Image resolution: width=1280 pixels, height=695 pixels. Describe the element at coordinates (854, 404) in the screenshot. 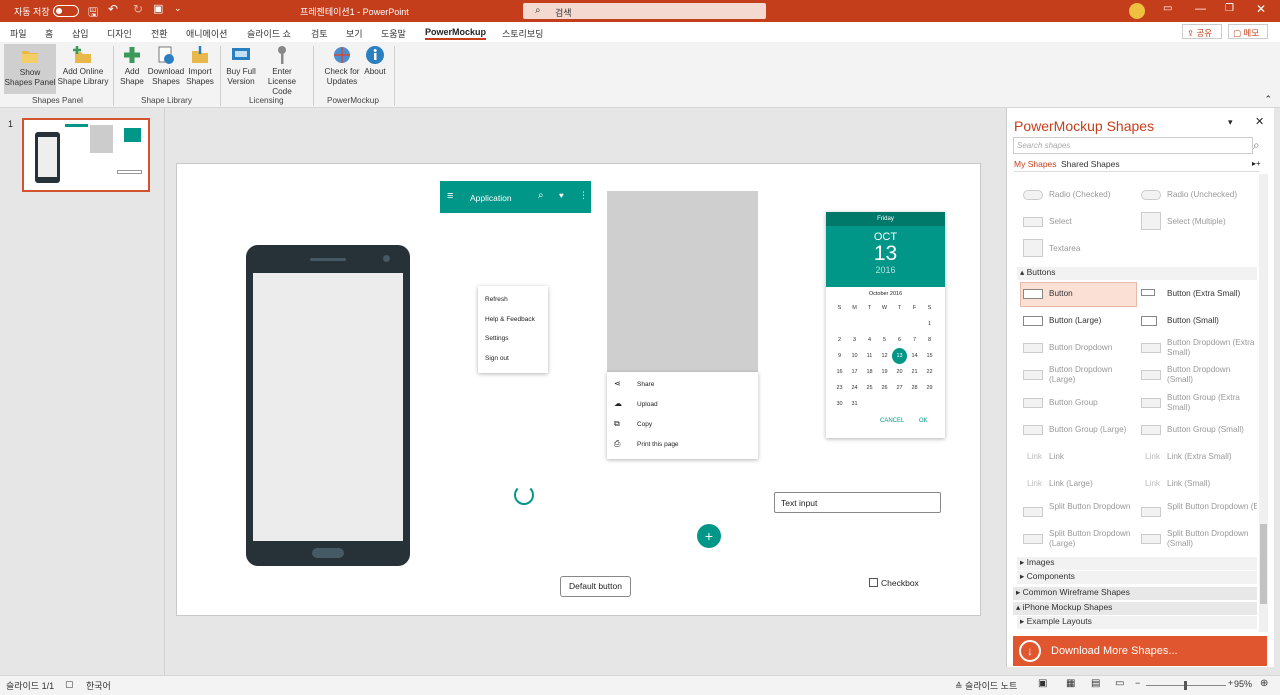

I see `day-cell: 31` at that location.